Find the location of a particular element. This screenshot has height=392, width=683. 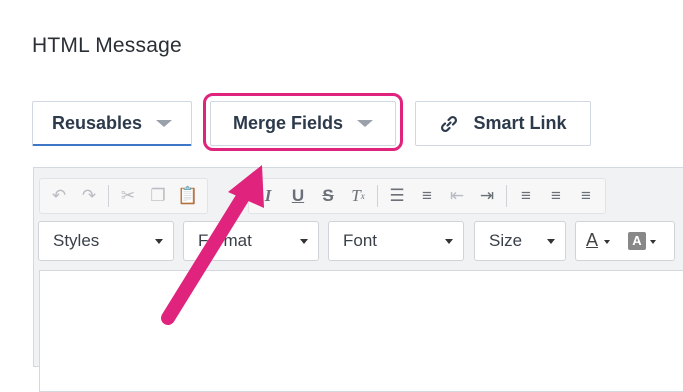

undo-icon: ↶ is located at coordinates (59, 196).